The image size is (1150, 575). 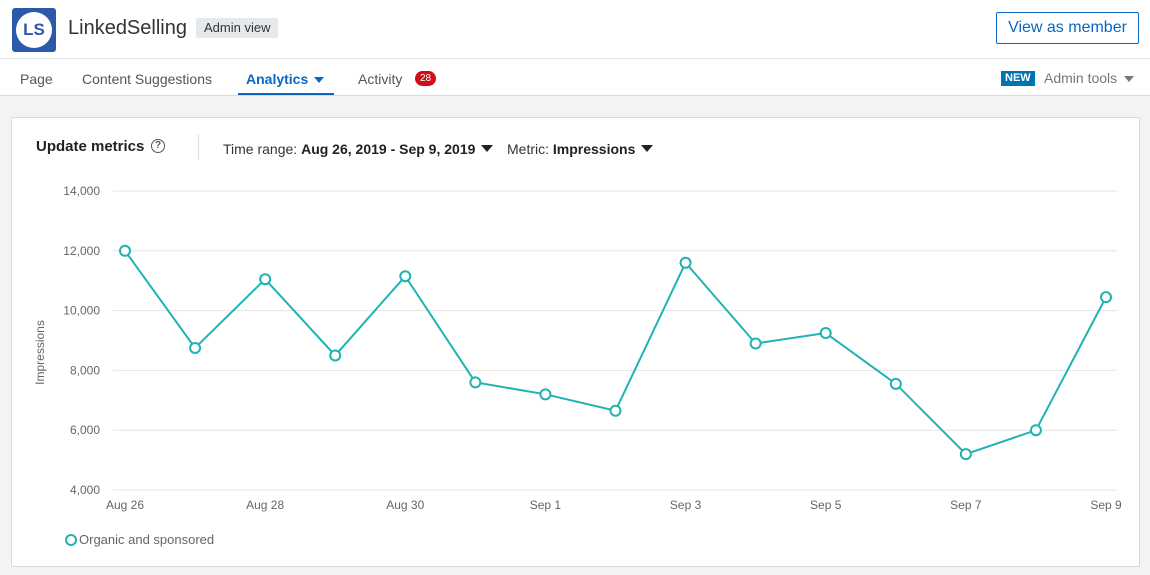 What do you see at coordinates (40, 352) in the screenshot?
I see `y-axis-label: Impressions` at bounding box center [40, 352].